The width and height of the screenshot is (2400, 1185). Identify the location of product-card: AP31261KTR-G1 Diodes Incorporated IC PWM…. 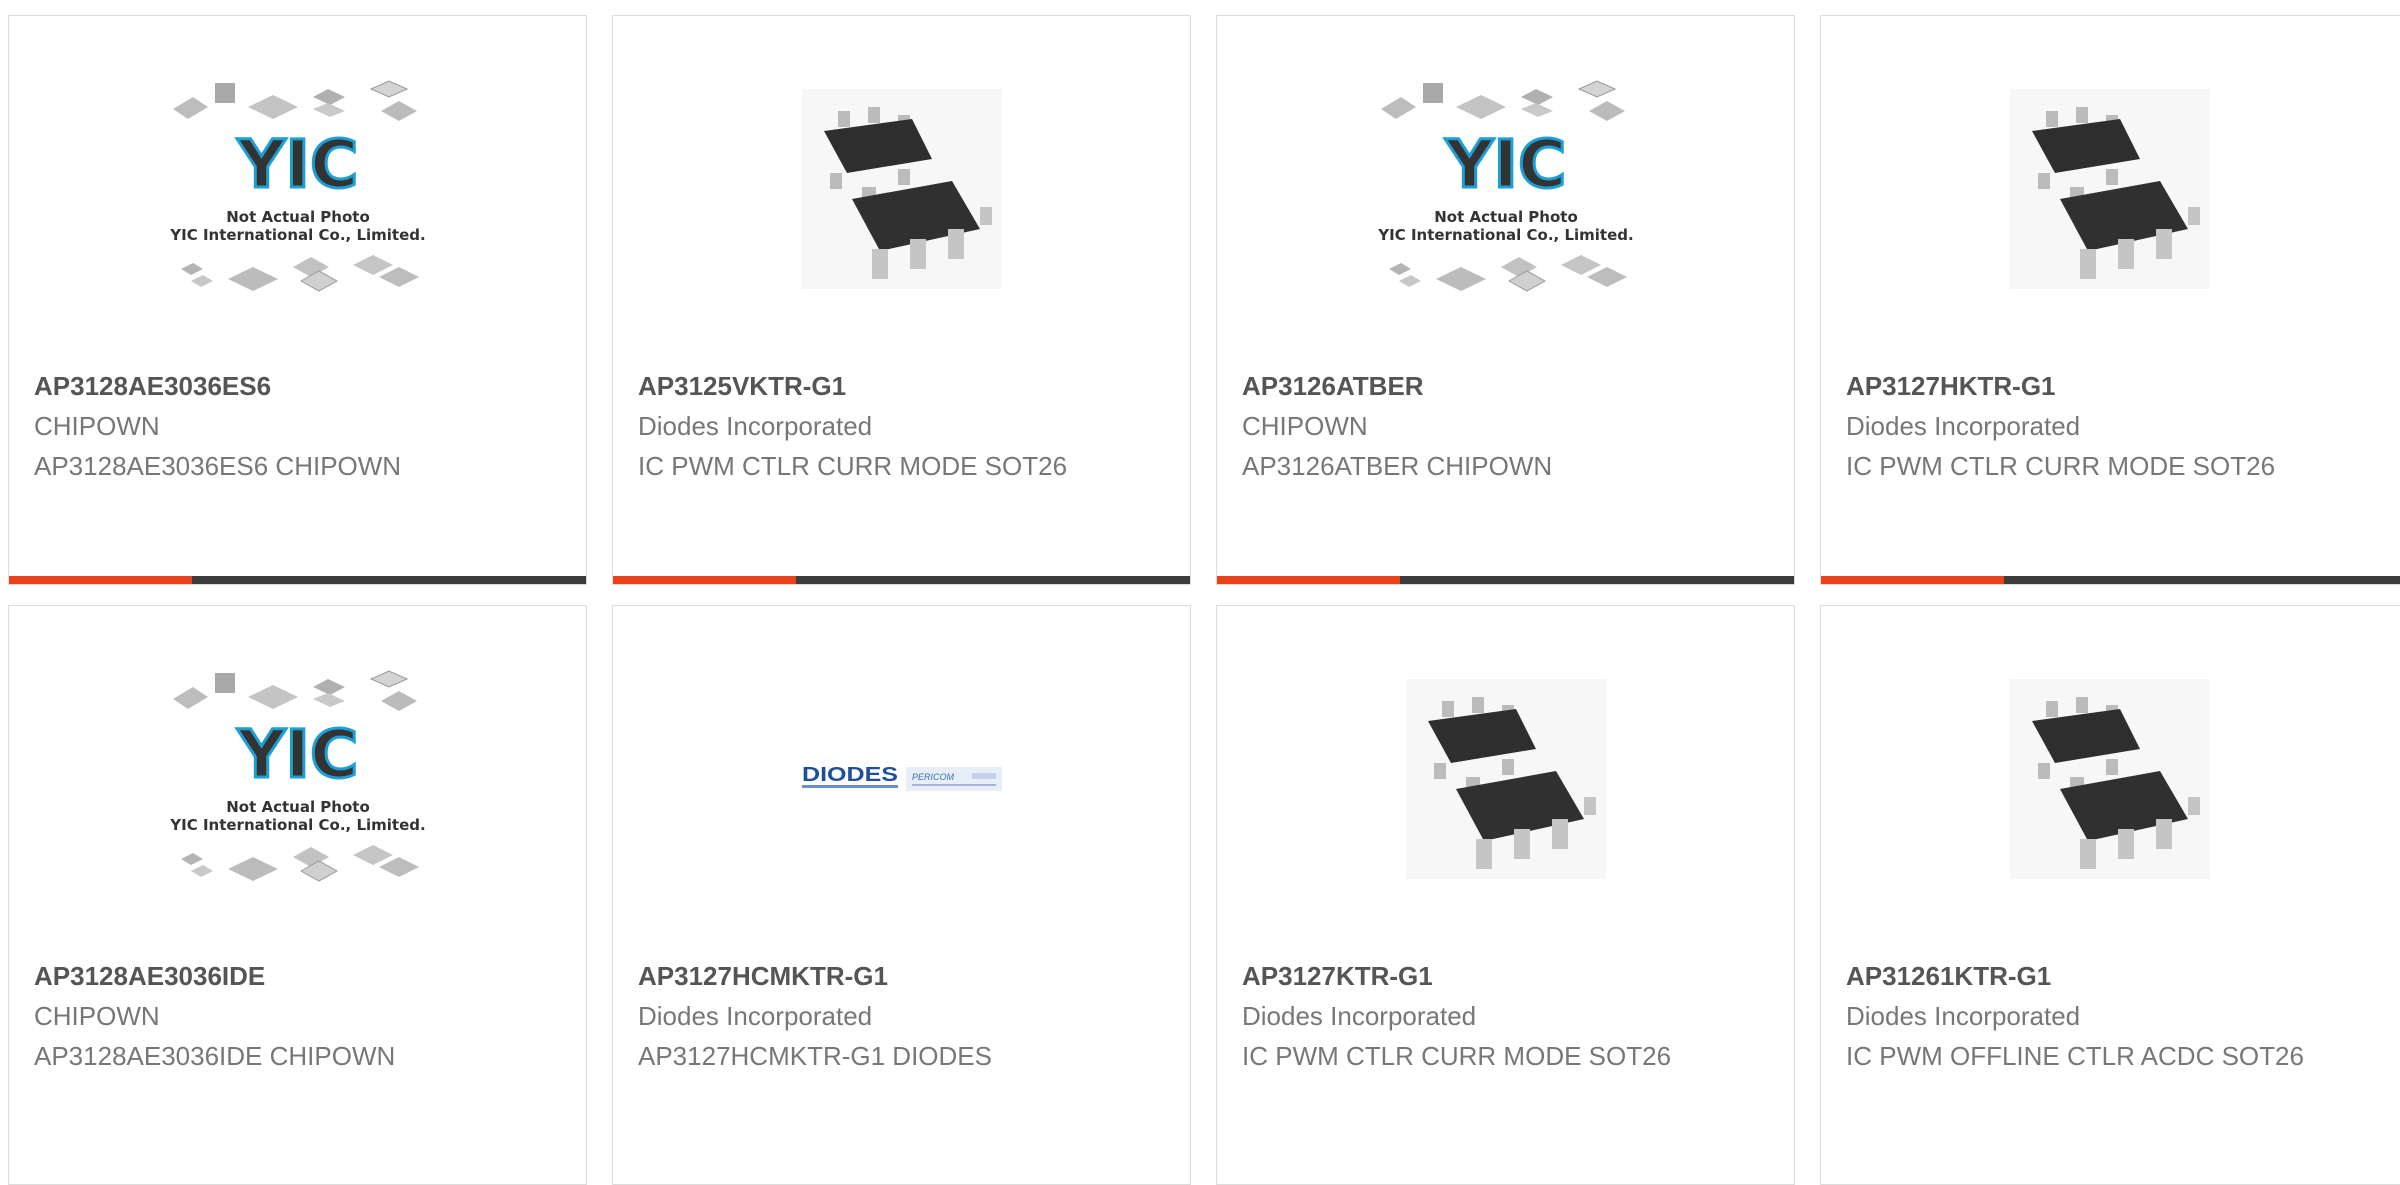
(2110, 895).